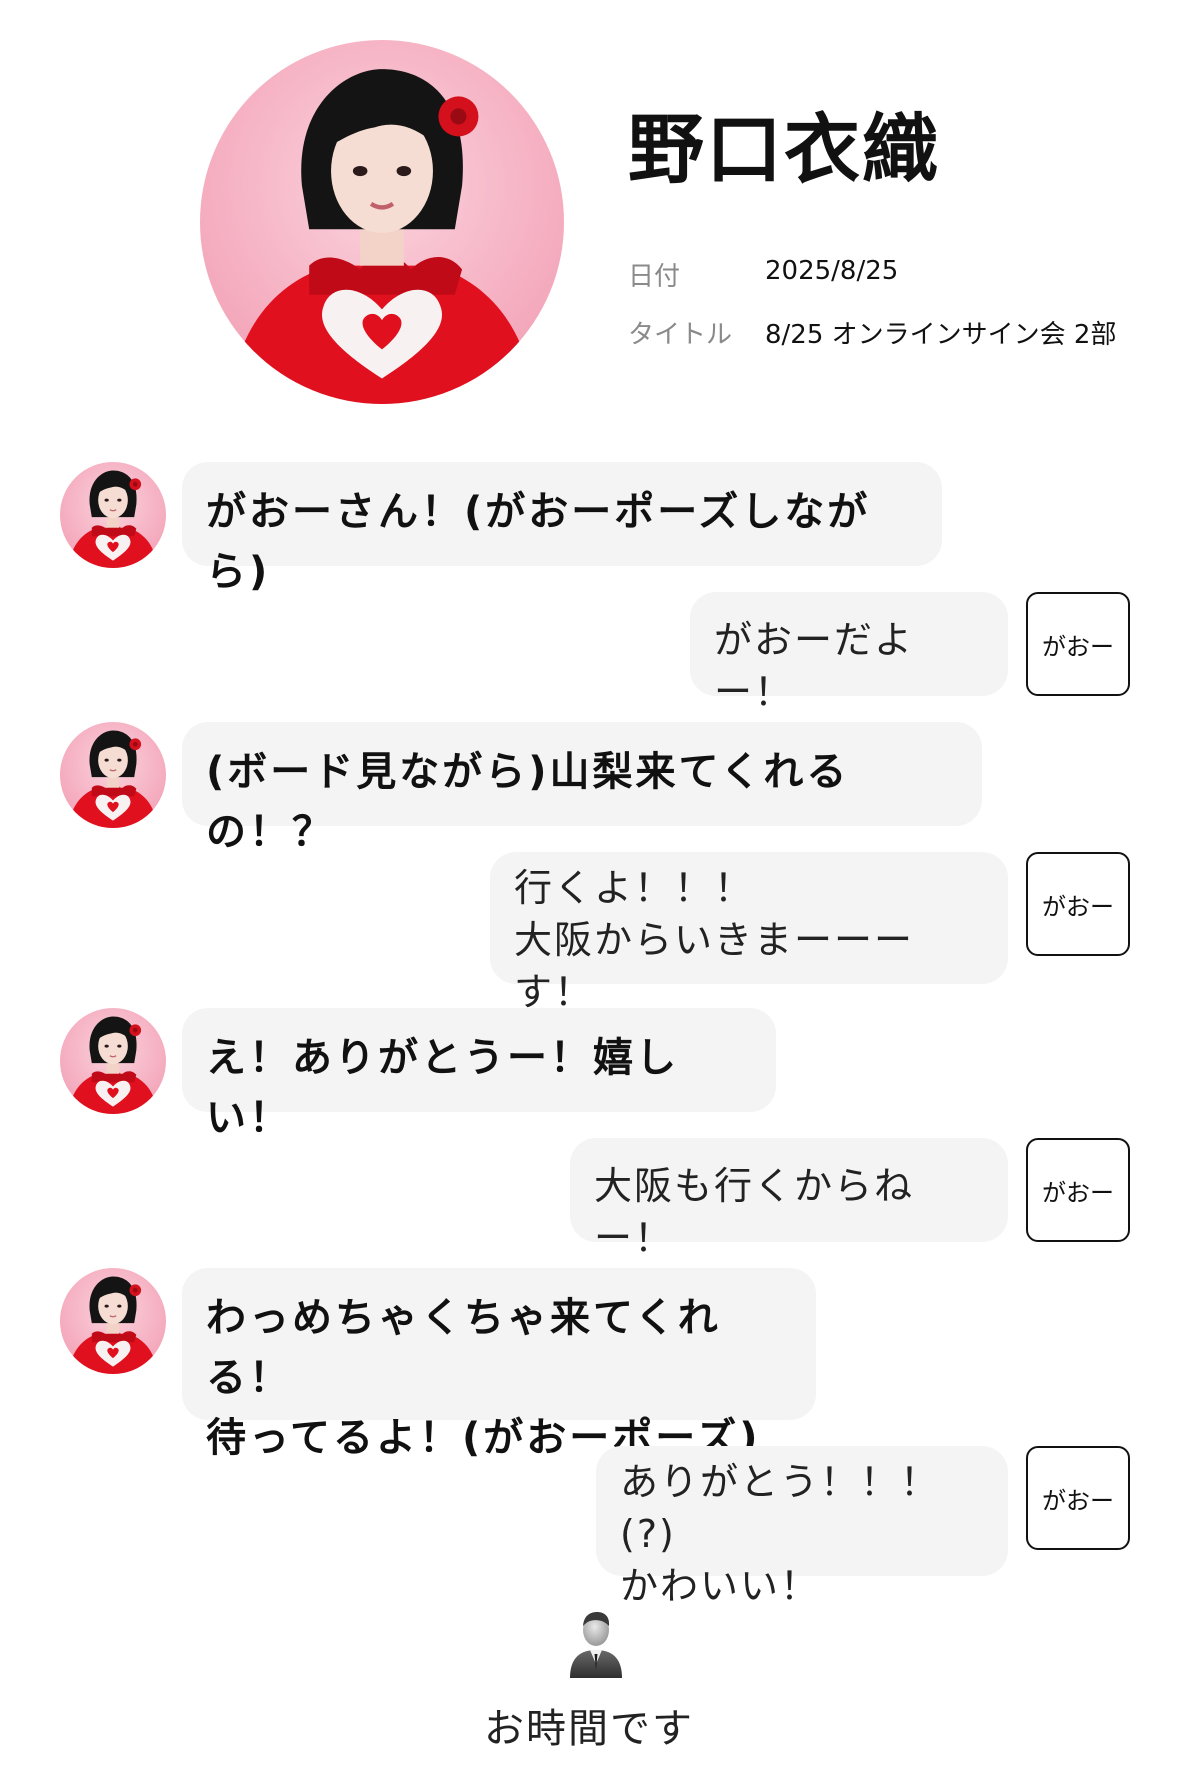 The height and width of the screenshot is (1784, 1178). I want to click on idol-name: 野口衣織, so click(784, 149).